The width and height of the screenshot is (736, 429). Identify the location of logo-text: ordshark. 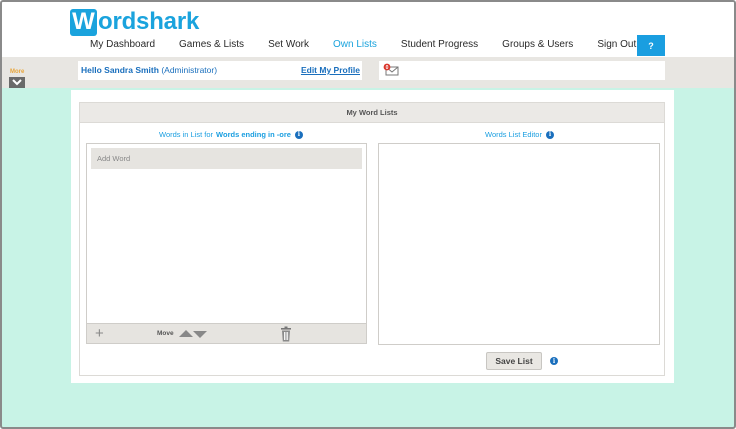
(149, 21).